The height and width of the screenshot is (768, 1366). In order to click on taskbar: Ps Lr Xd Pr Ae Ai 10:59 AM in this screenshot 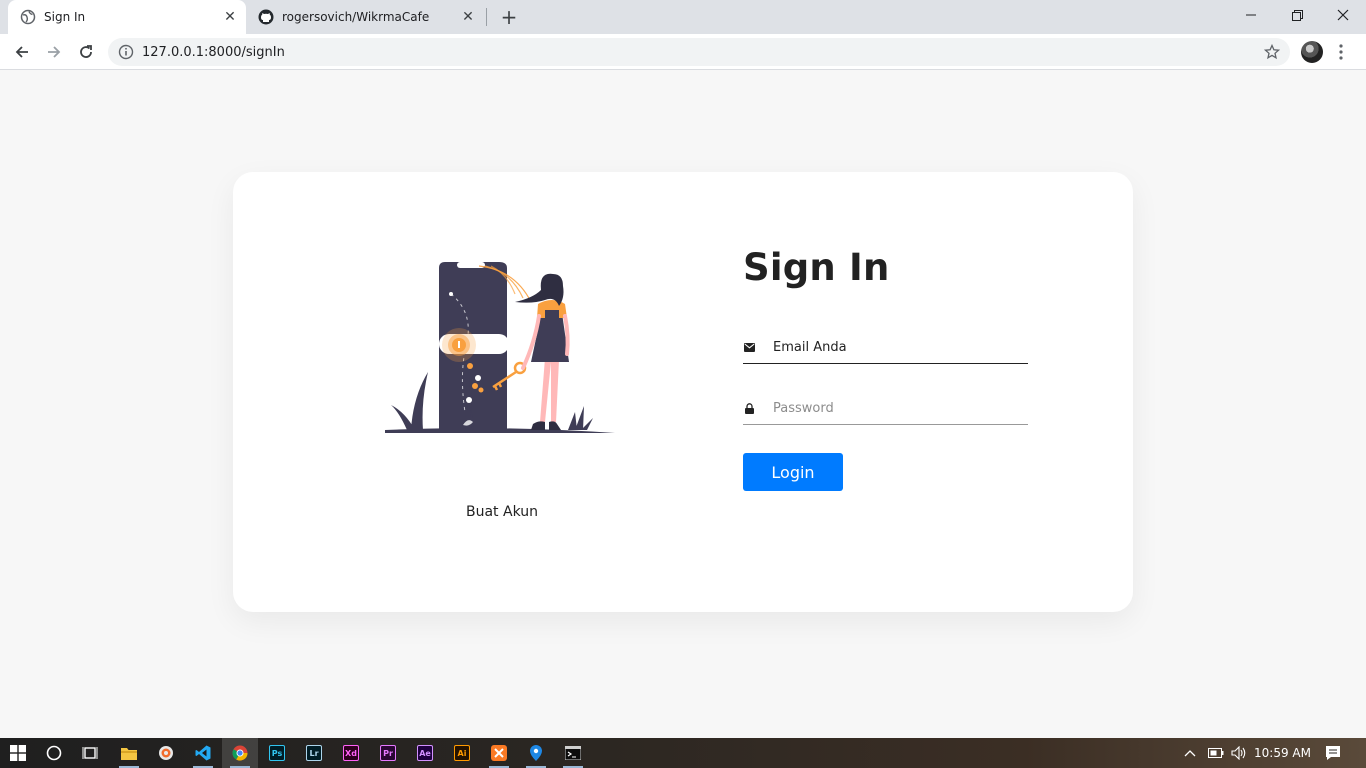, I will do `click(683, 753)`.